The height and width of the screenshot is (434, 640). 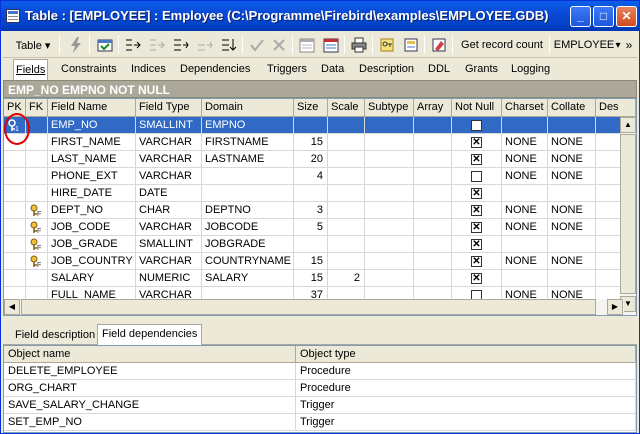 I want to click on column-header-fk: FK, so click(x=37, y=108).